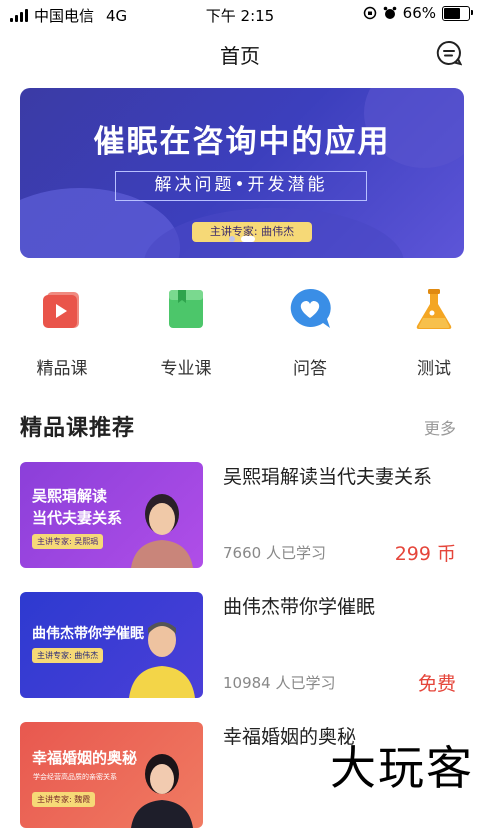 This screenshot has width=480, height=828. I want to click on course-price: 免费, so click(436, 684).